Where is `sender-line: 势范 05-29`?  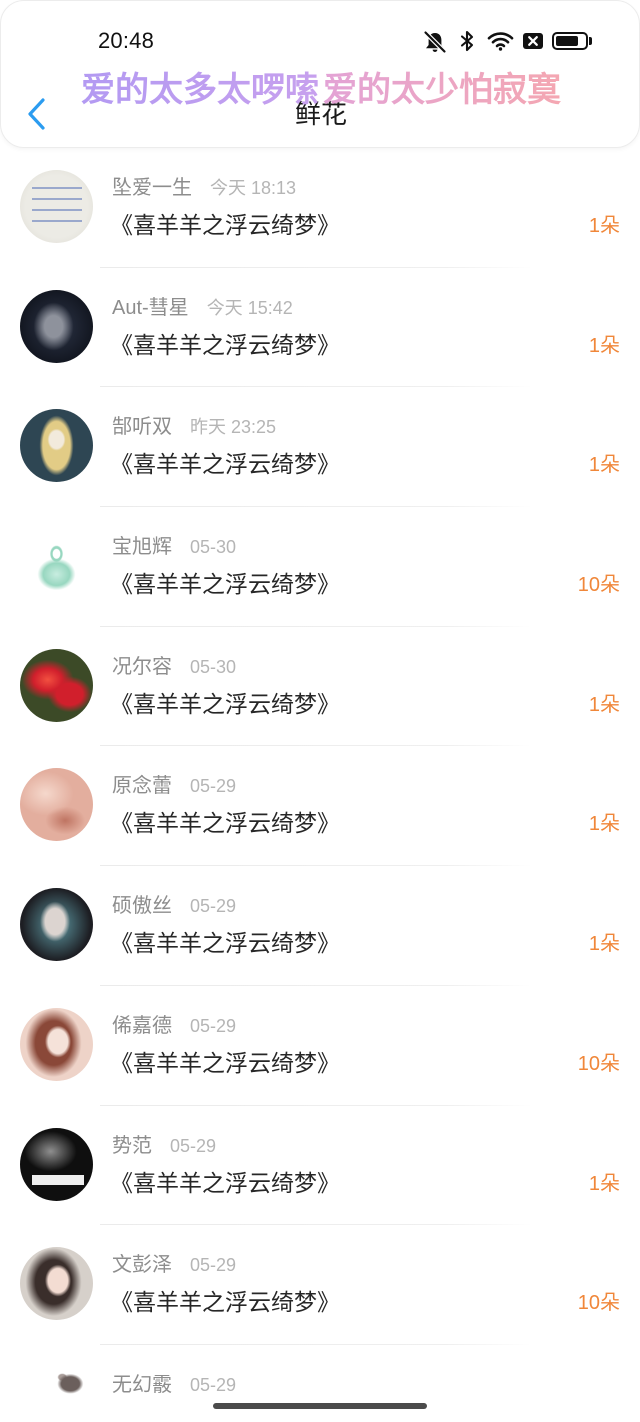 sender-line: 势范 05-29 is located at coordinates (164, 1146).